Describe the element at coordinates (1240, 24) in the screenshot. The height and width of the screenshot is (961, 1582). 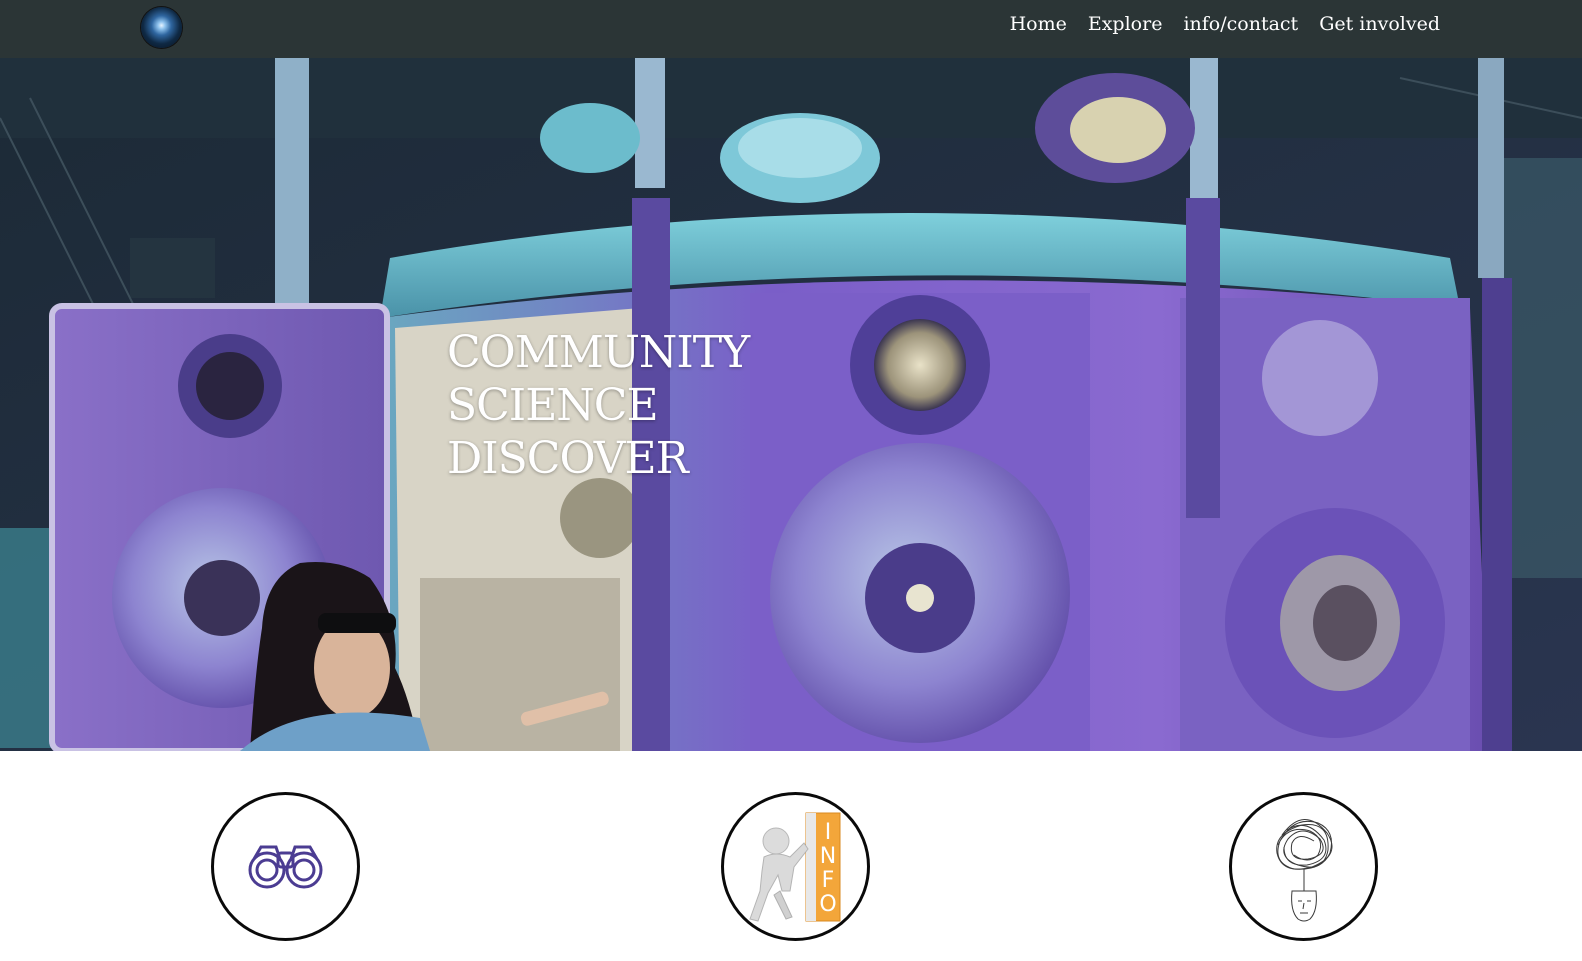
I see `nav-link-info-contact: info/contact` at that location.